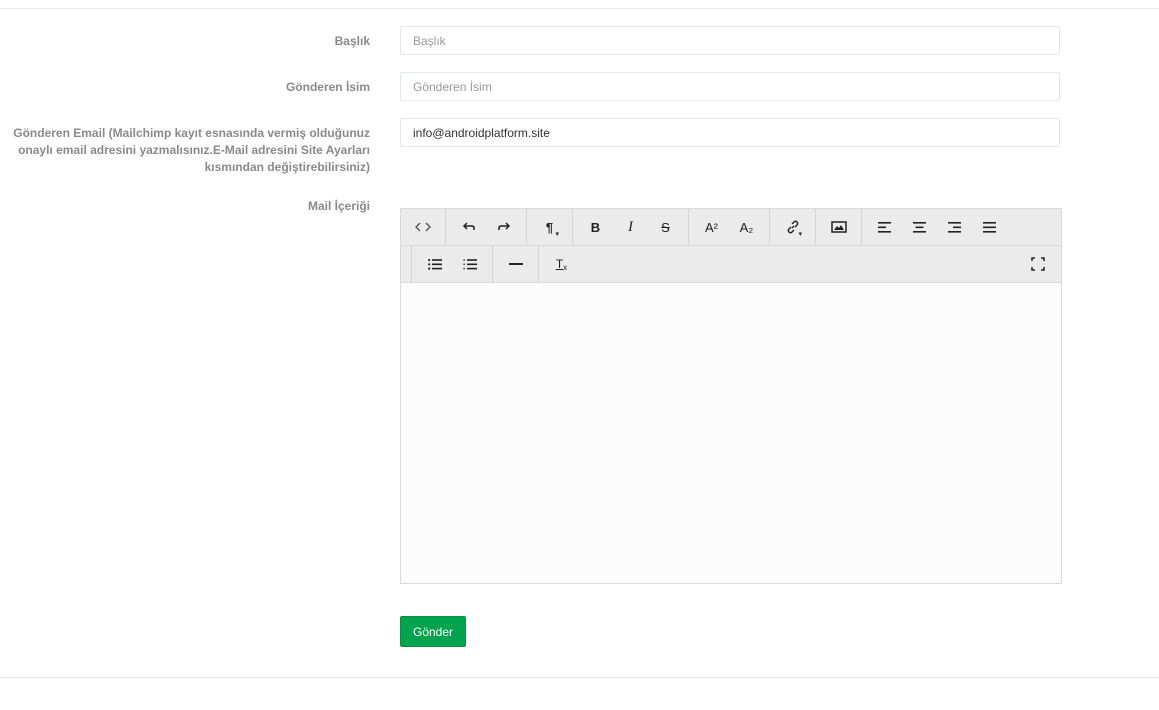  What do you see at coordinates (730, 40) in the screenshot?
I see `title-input` at bounding box center [730, 40].